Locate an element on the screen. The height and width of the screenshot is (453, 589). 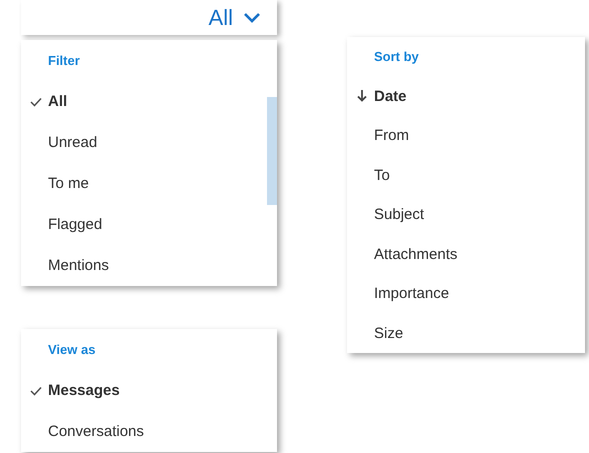
menu-item: Importance is located at coordinates (466, 294).